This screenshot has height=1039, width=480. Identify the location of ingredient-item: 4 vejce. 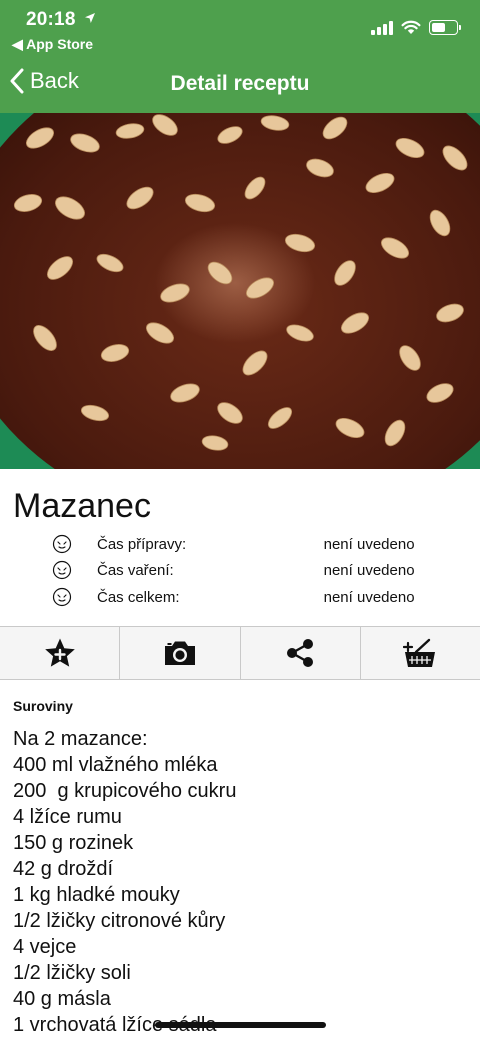
(45, 947).